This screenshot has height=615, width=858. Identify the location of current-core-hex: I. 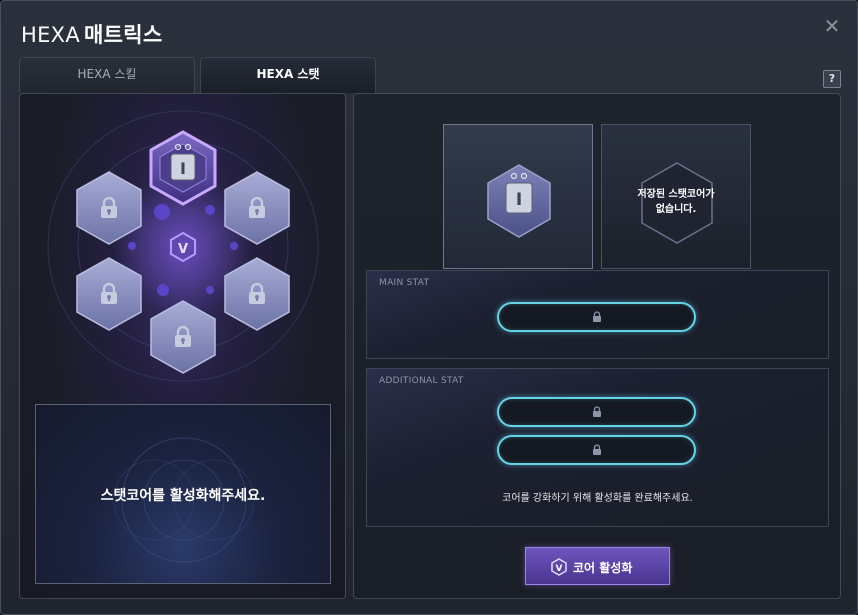
(519, 201).